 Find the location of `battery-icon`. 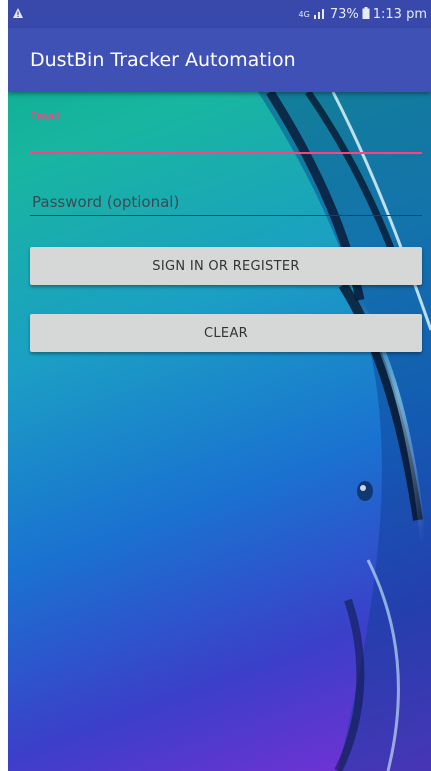

battery-icon is located at coordinates (366, 14).